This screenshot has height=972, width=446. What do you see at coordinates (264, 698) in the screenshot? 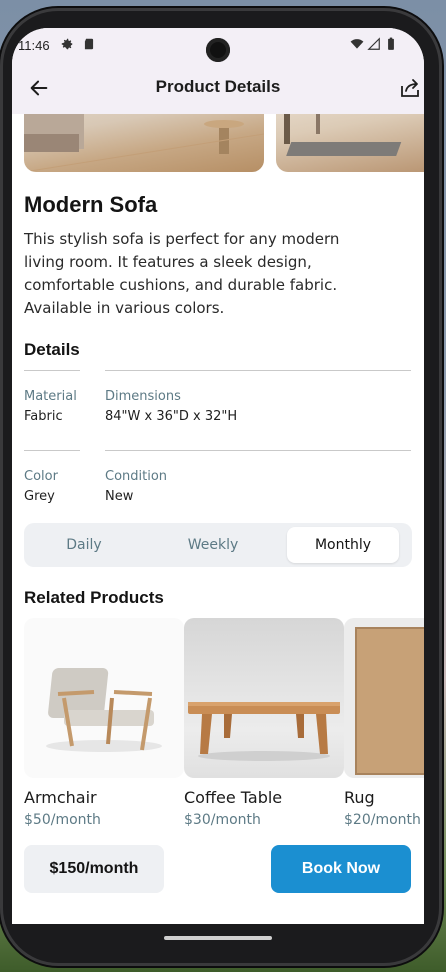
I see `coffee-table-image` at bounding box center [264, 698].